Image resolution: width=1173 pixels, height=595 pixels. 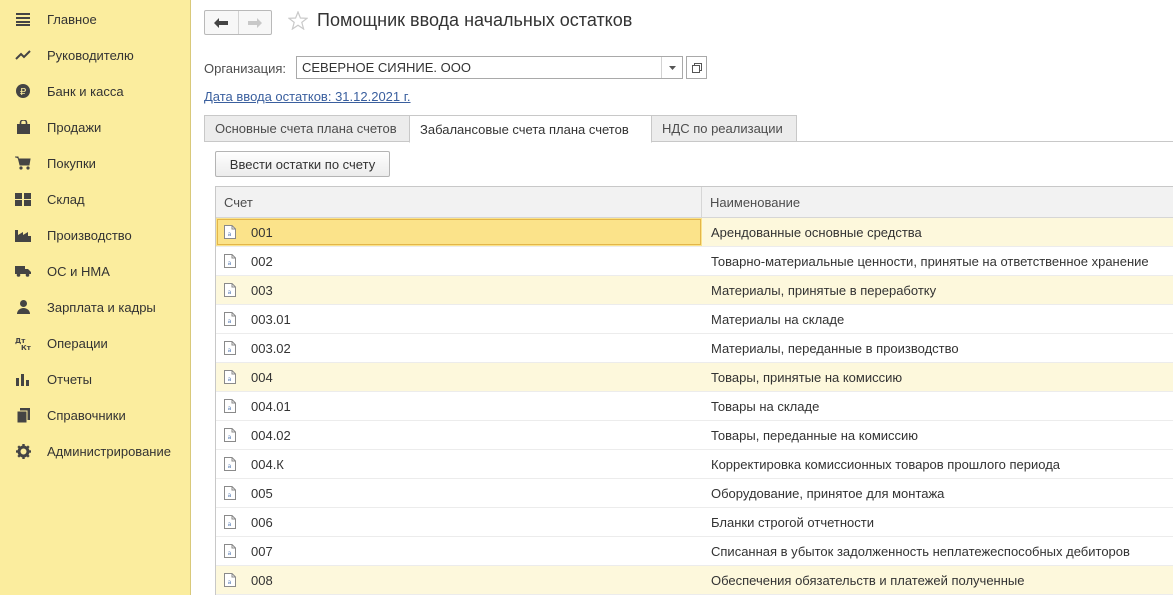 I want to click on organization-open-button, so click(x=696, y=67).